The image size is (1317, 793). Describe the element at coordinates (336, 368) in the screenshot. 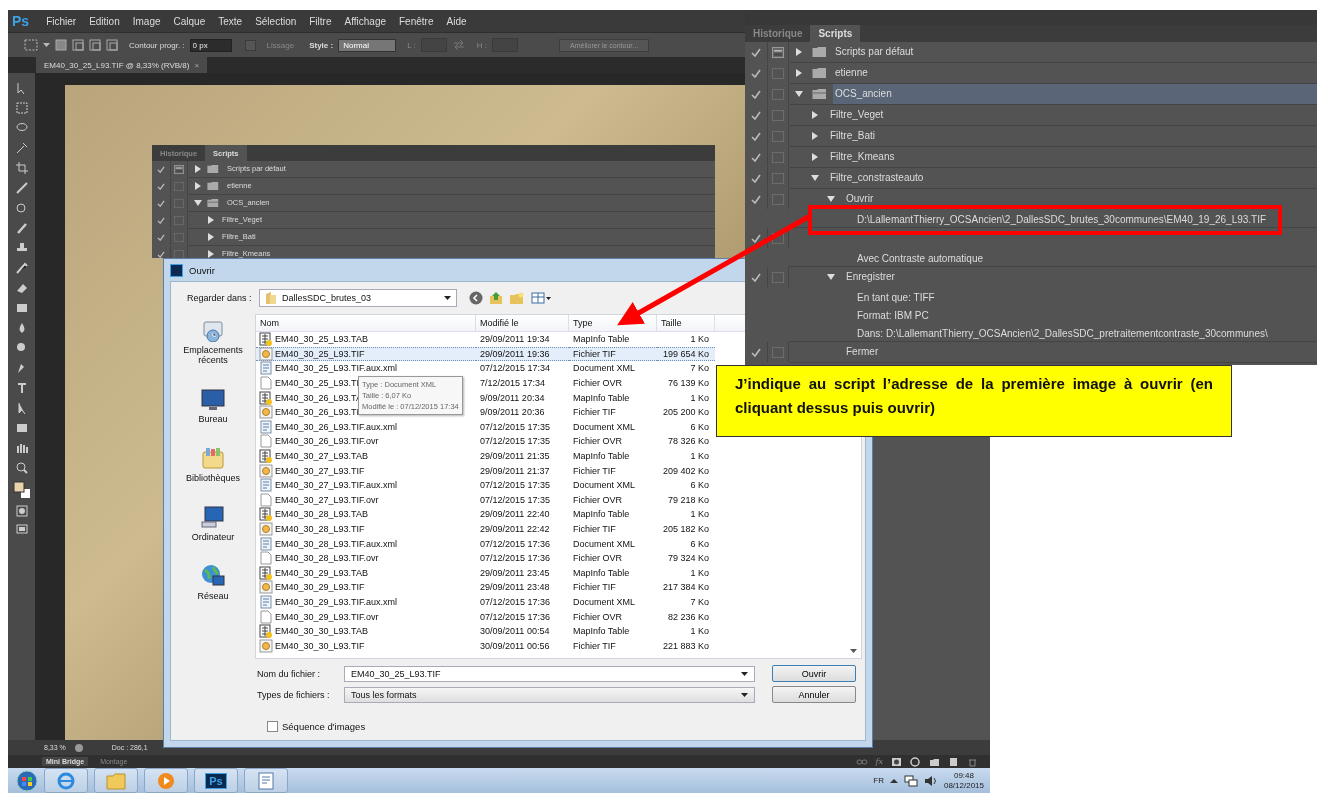

I see `file-name: EM40_30_25_L93.TIF.aux.xml` at that location.